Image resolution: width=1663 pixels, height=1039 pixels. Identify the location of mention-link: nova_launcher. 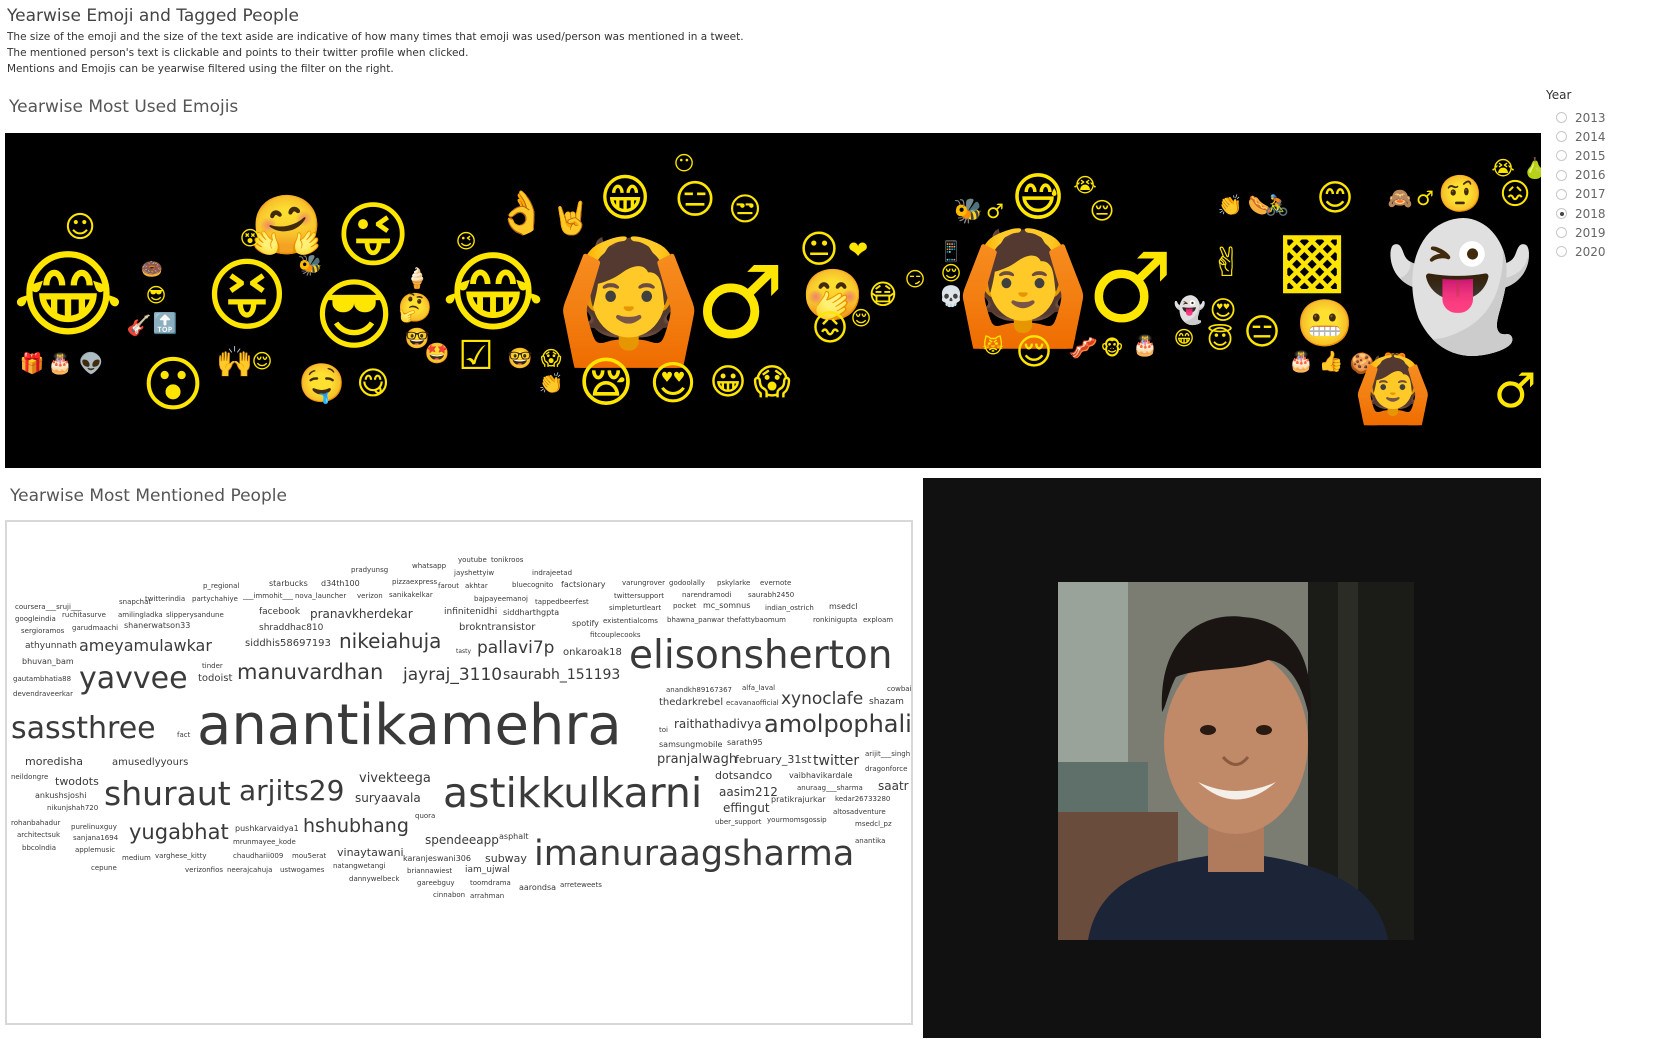
(320, 596).